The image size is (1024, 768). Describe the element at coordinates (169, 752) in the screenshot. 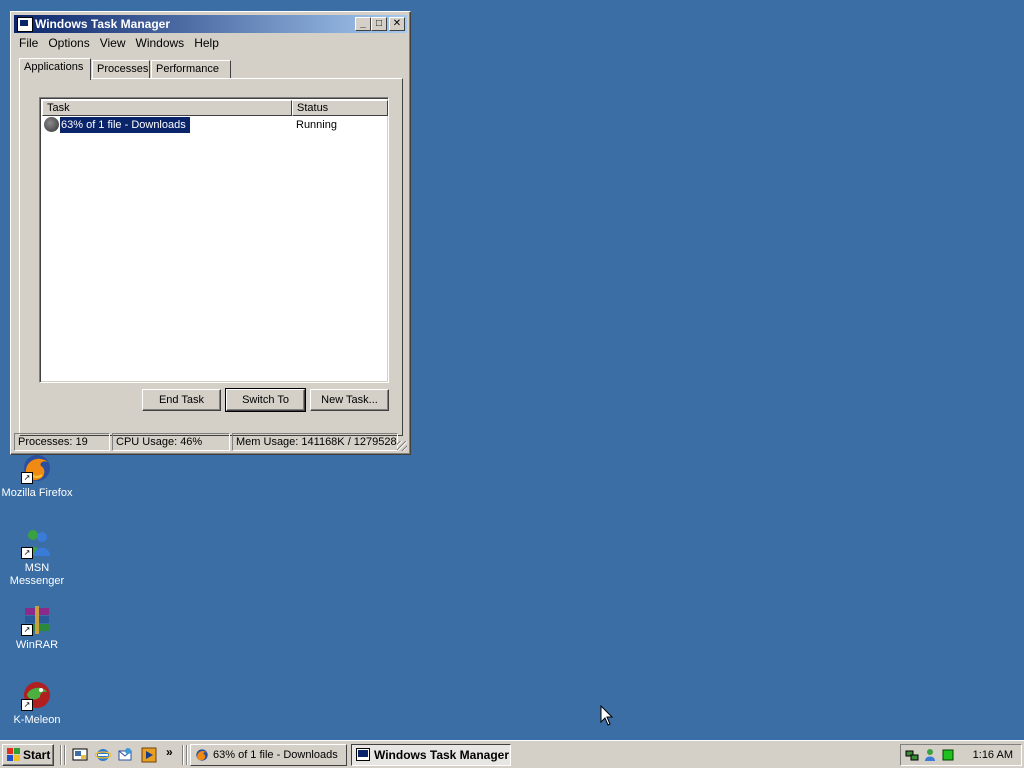

I see `quick-launch-overflow: »` at that location.